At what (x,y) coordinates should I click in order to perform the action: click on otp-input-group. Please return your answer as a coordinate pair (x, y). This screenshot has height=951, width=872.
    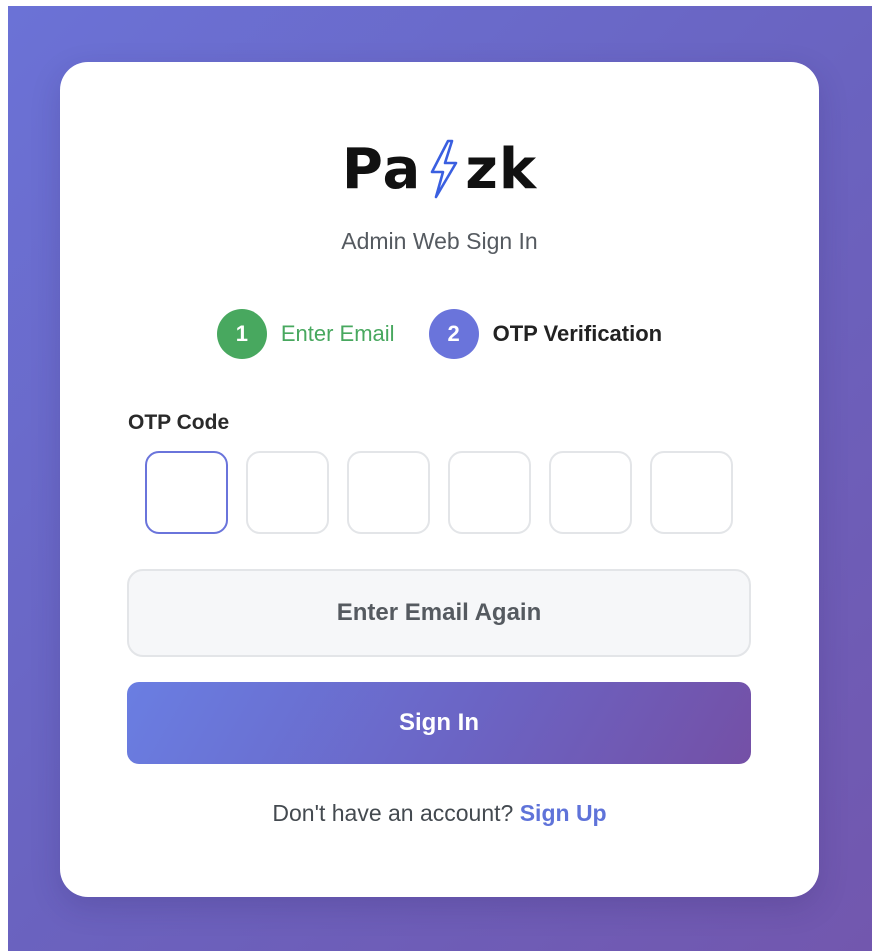
    Looking at the image, I should click on (439, 492).